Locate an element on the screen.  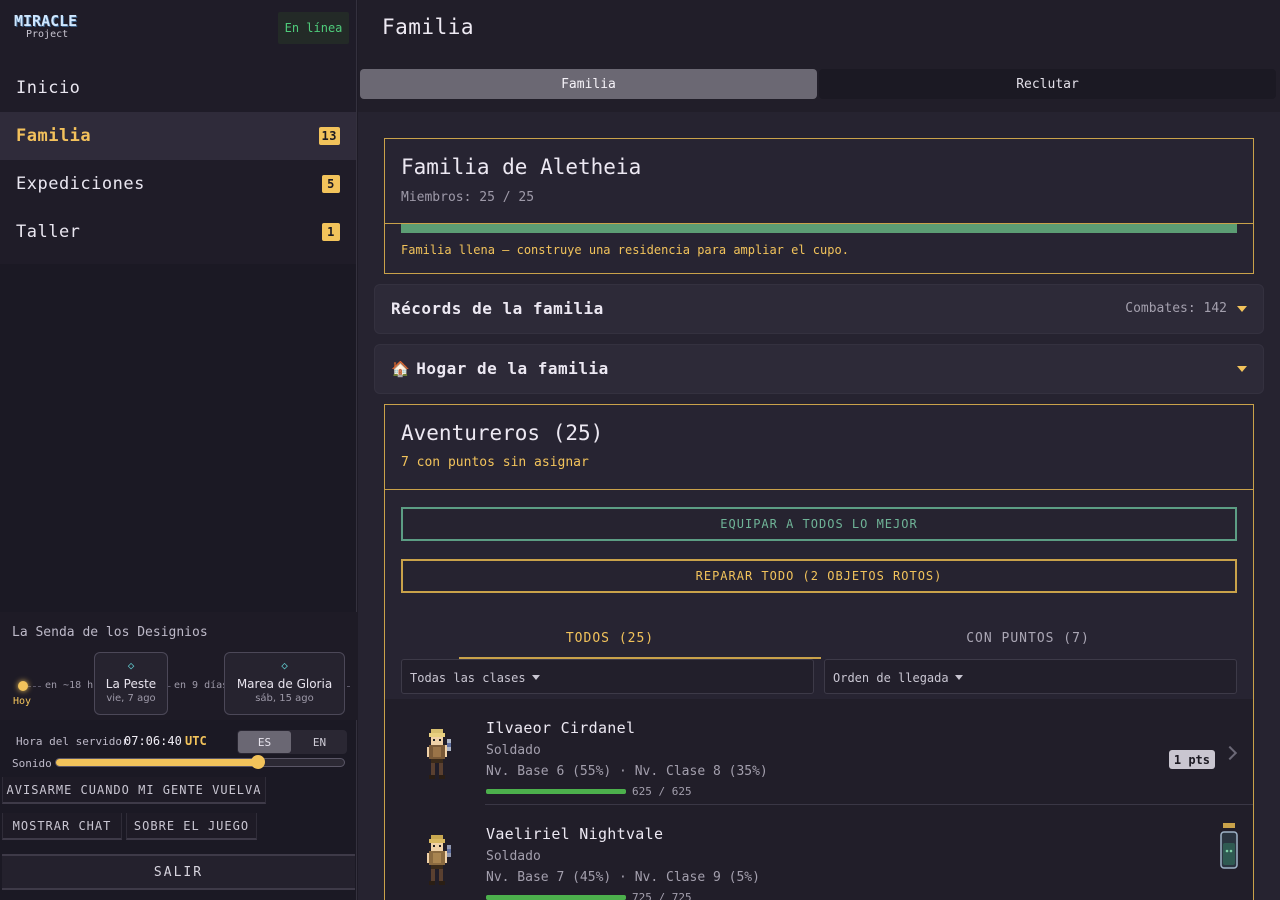
divider is located at coordinates (819, 489).